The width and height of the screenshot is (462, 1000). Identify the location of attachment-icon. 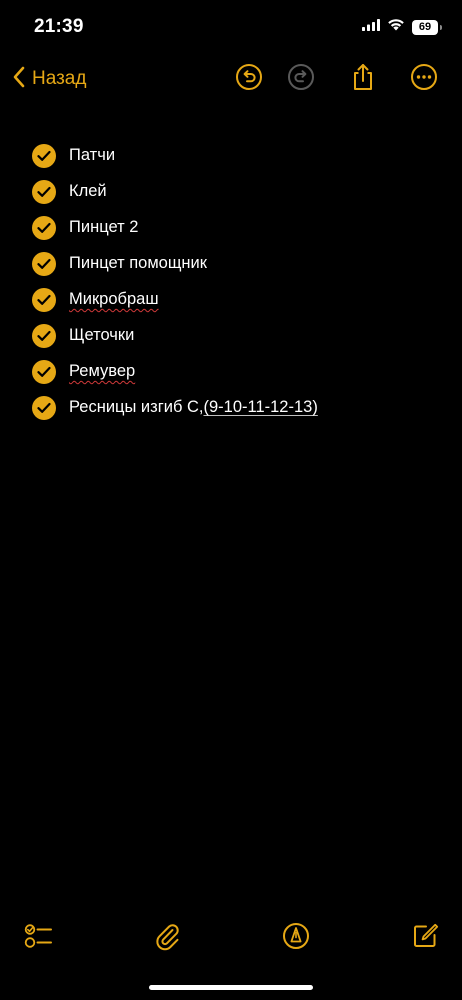
(167, 938).